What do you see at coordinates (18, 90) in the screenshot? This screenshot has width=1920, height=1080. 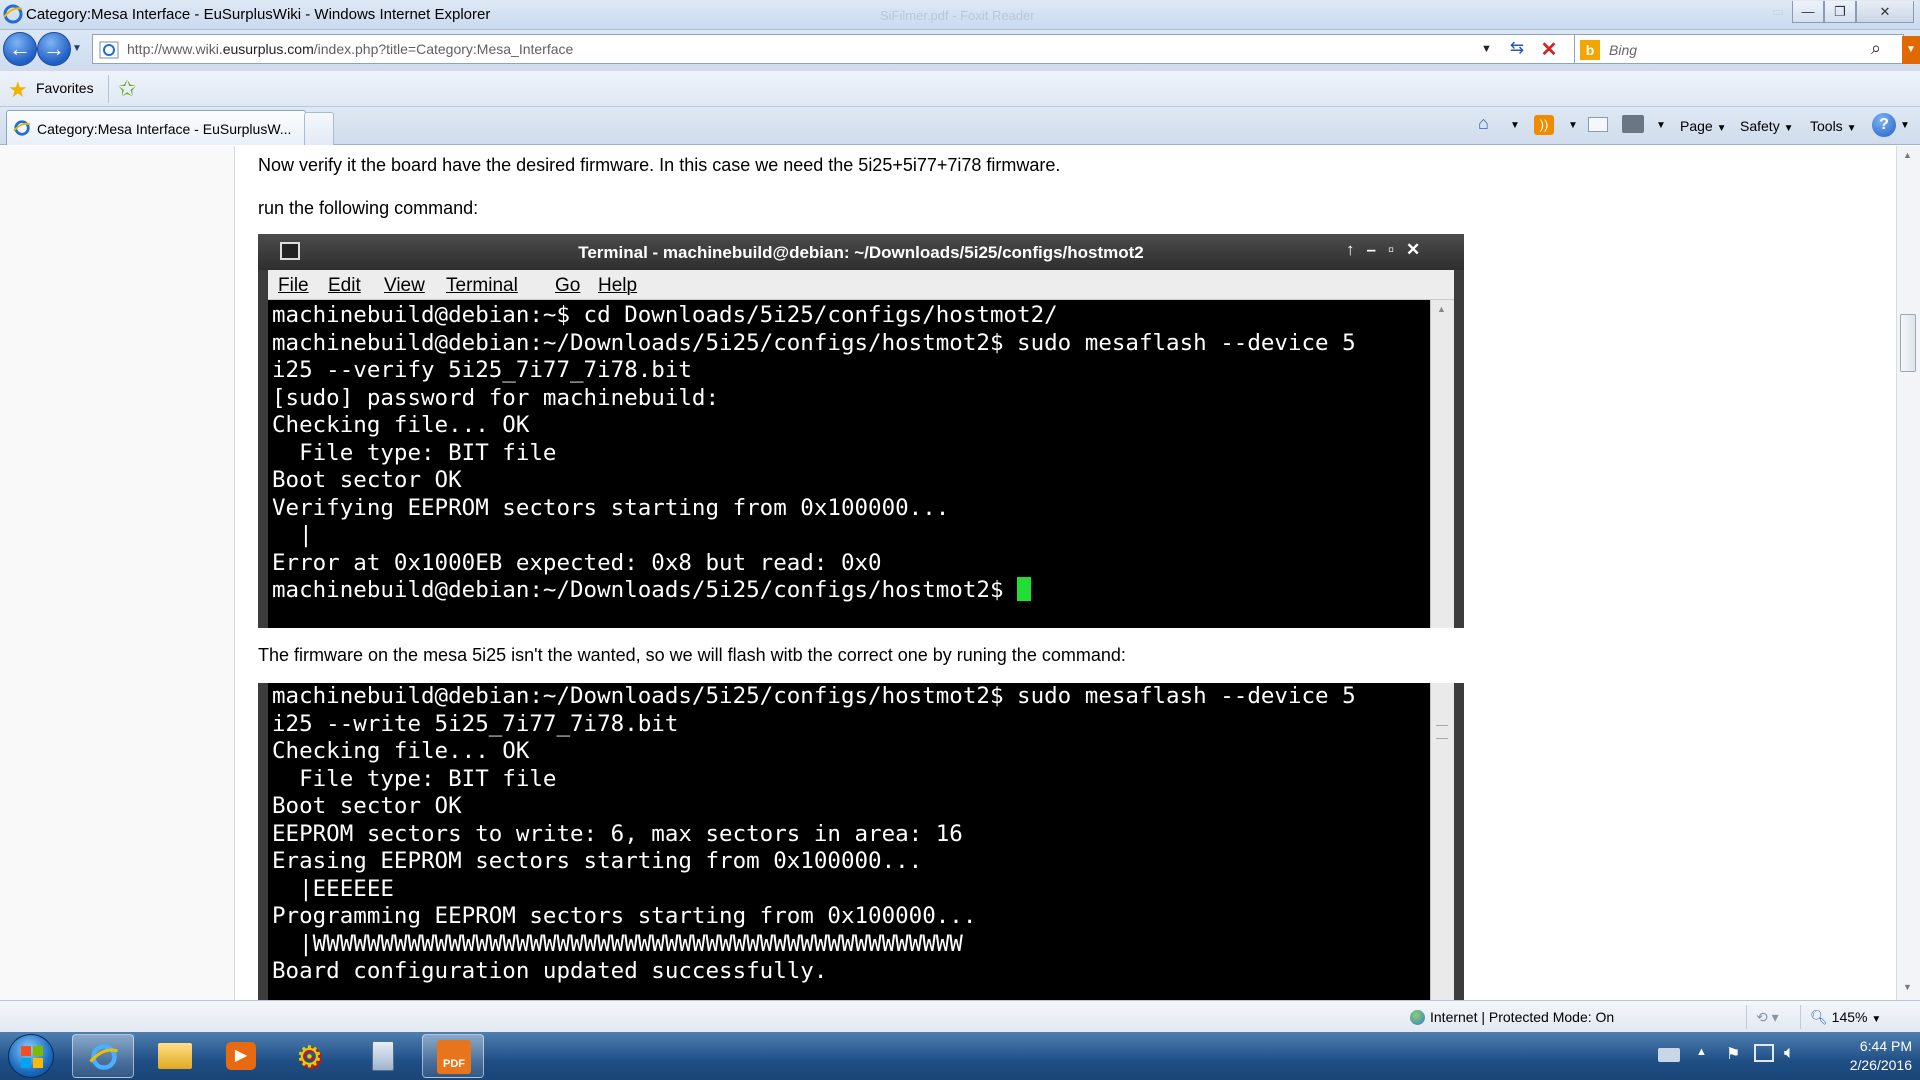 I see `favorites-star-icon: ★` at bounding box center [18, 90].